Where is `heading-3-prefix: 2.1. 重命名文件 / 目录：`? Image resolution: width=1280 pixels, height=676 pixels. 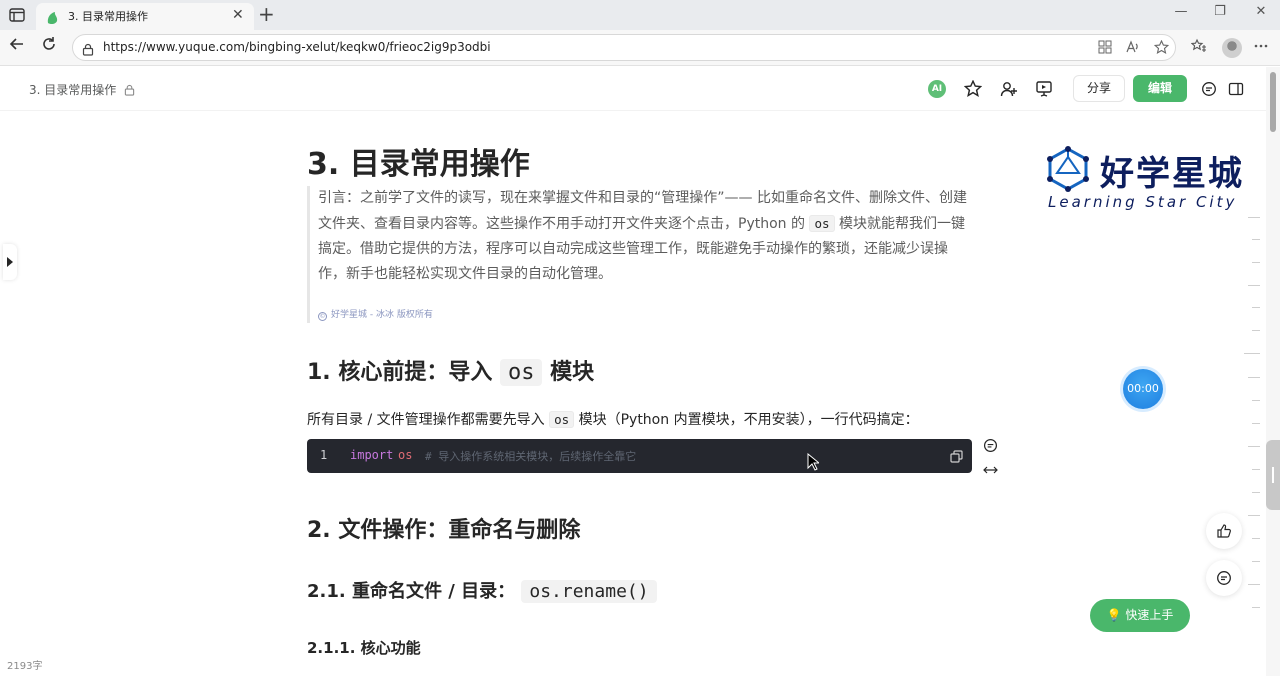
heading-3-prefix: 2.1. 重命名文件 / 目录： is located at coordinates (414, 591).